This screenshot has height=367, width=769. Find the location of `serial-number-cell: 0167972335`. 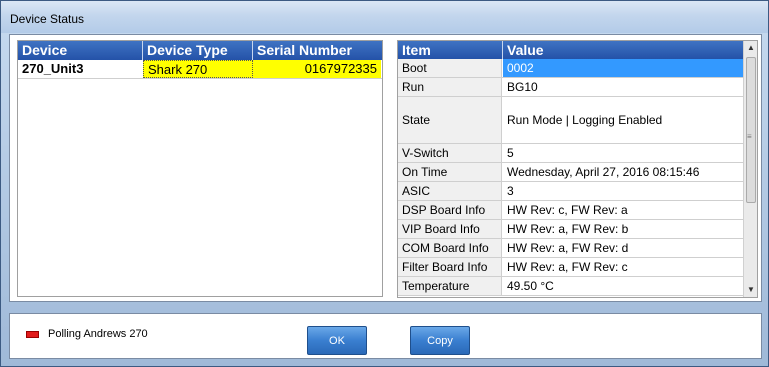

serial-number-cell: 0167972335 is located at coordinates (317, 69).